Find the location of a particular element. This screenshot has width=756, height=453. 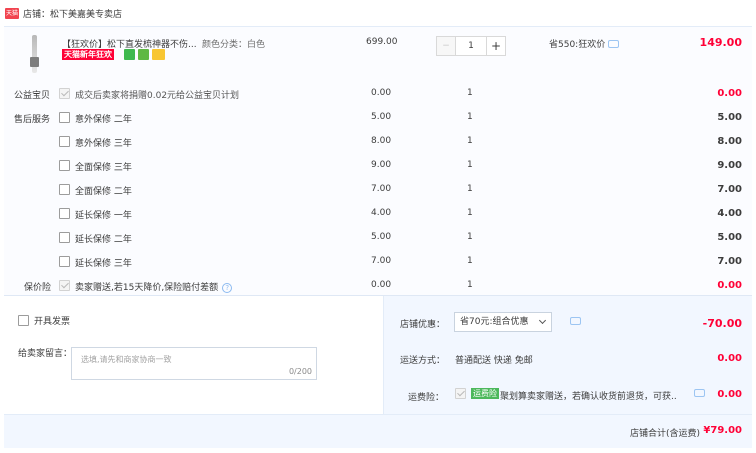

insurance-label: 运费险： is located at coordinates (426, 398).